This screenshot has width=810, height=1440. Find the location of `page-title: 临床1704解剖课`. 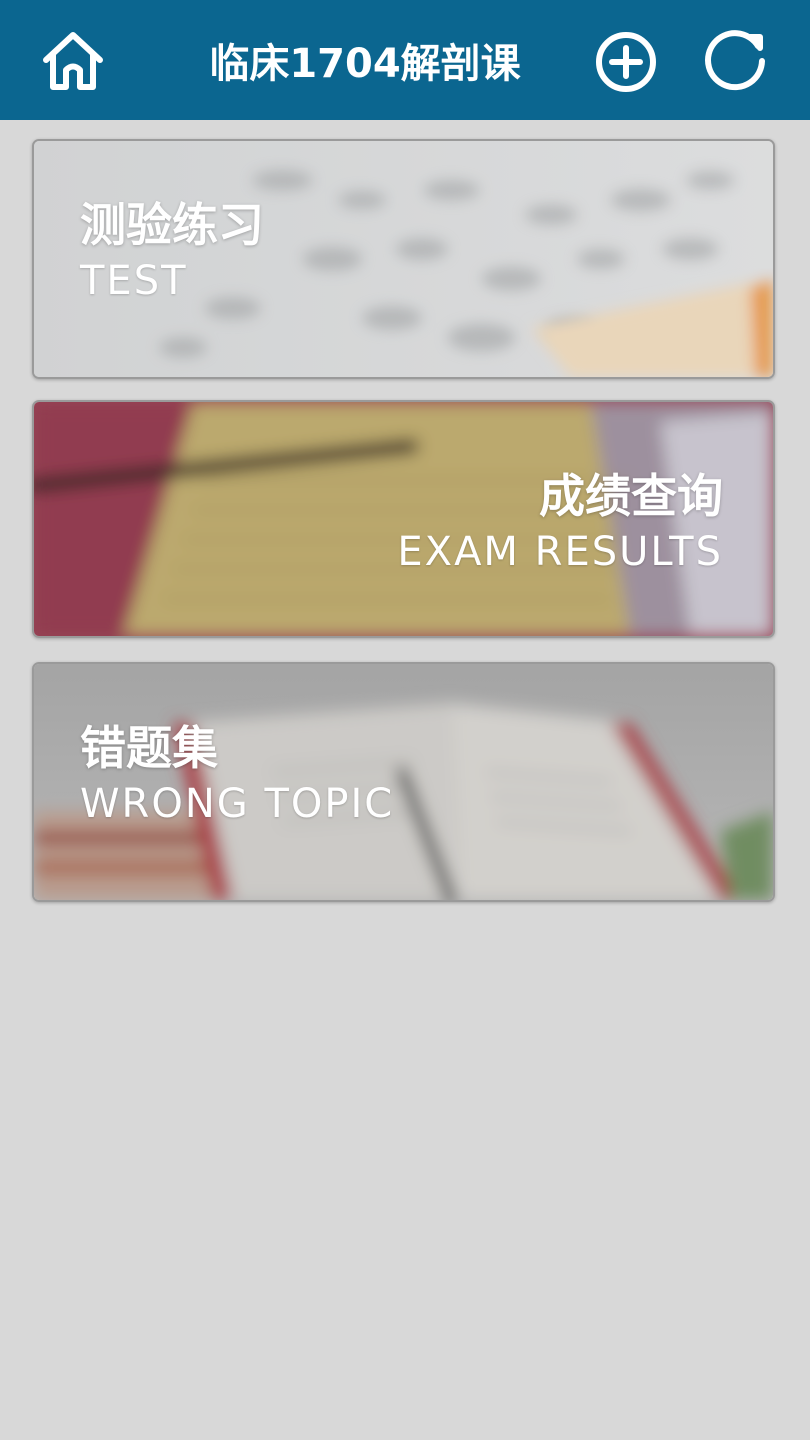

page-title: 临床1704解剖课 is located at coordinates (365, 64).